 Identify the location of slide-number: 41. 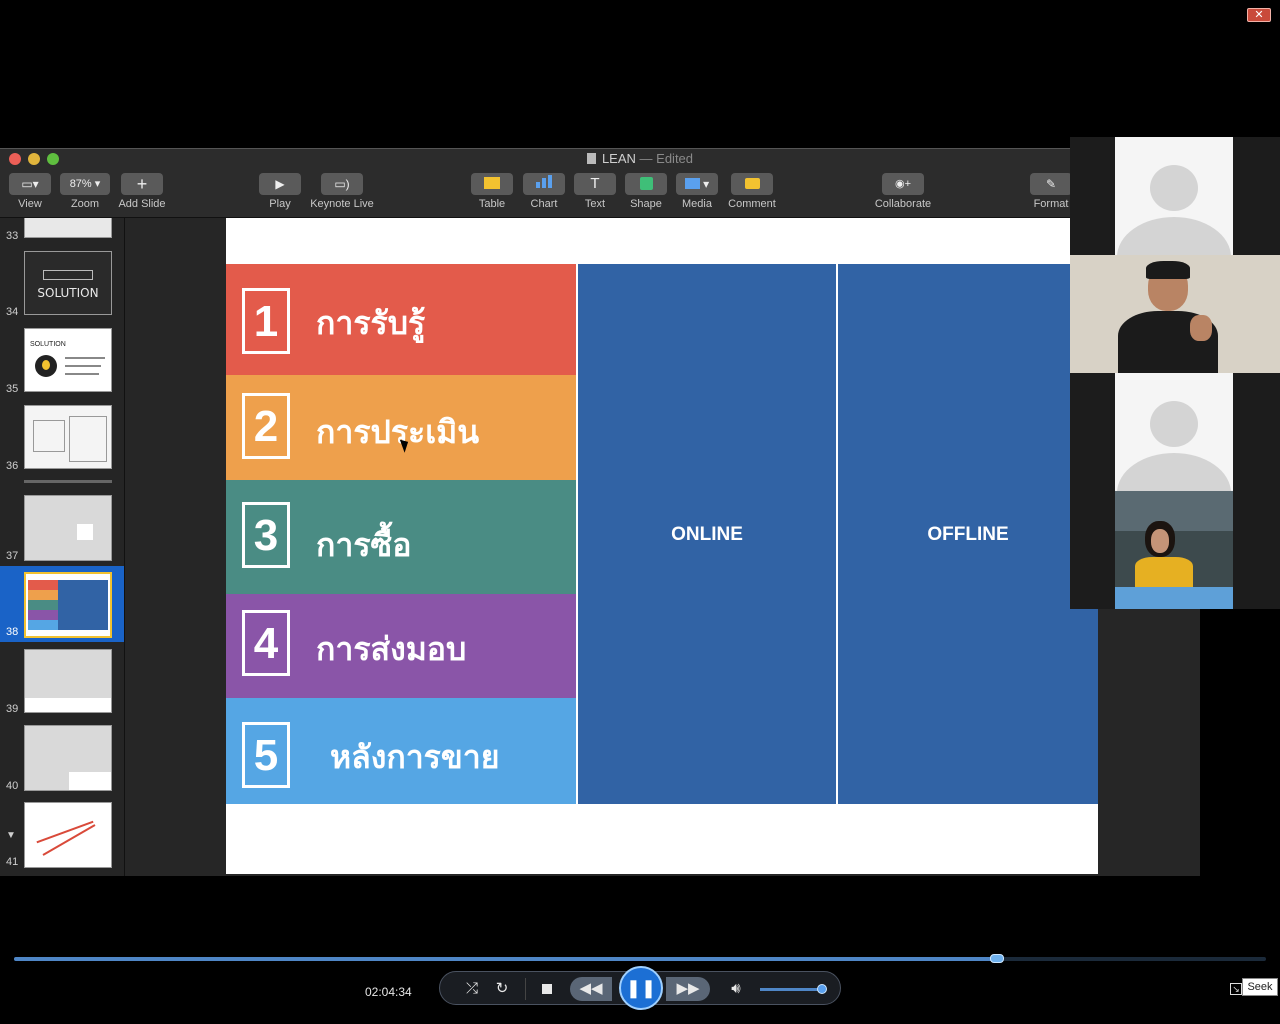
(12, 862).